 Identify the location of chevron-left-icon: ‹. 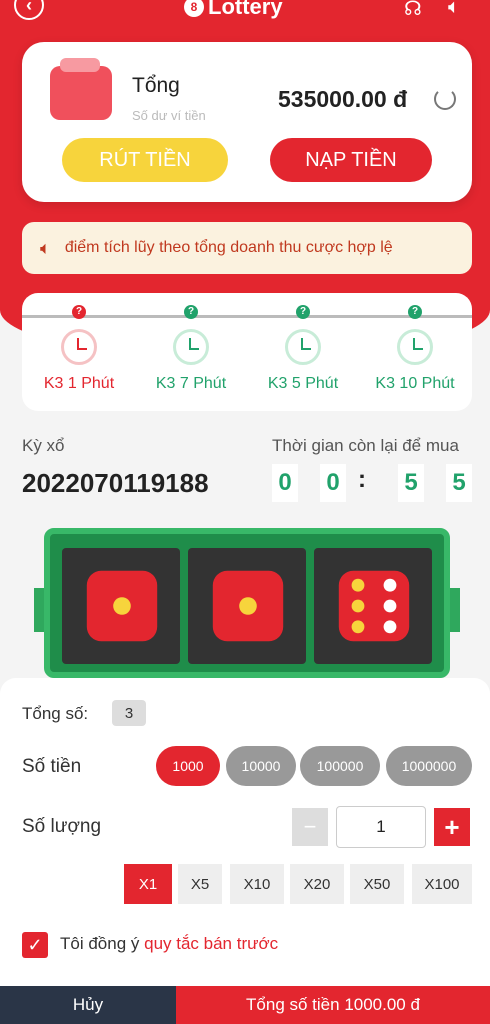
(29, 7).